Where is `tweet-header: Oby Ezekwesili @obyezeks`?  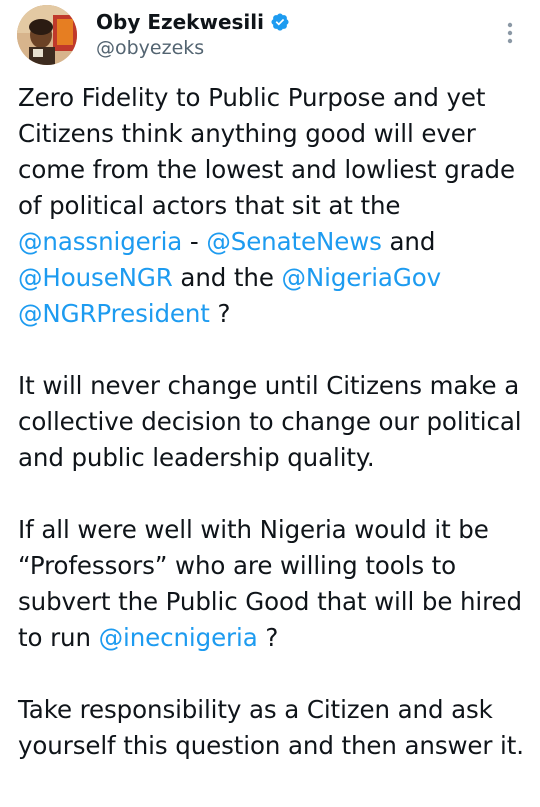 tweet-header: Oby Ezekwesili @obyezeks is located at coordinates (270, 36).